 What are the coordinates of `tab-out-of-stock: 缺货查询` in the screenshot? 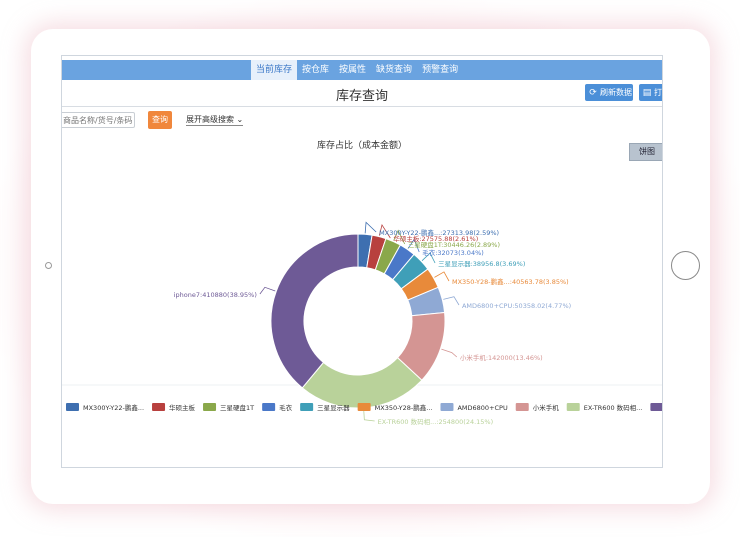 It's located at (394, 70).